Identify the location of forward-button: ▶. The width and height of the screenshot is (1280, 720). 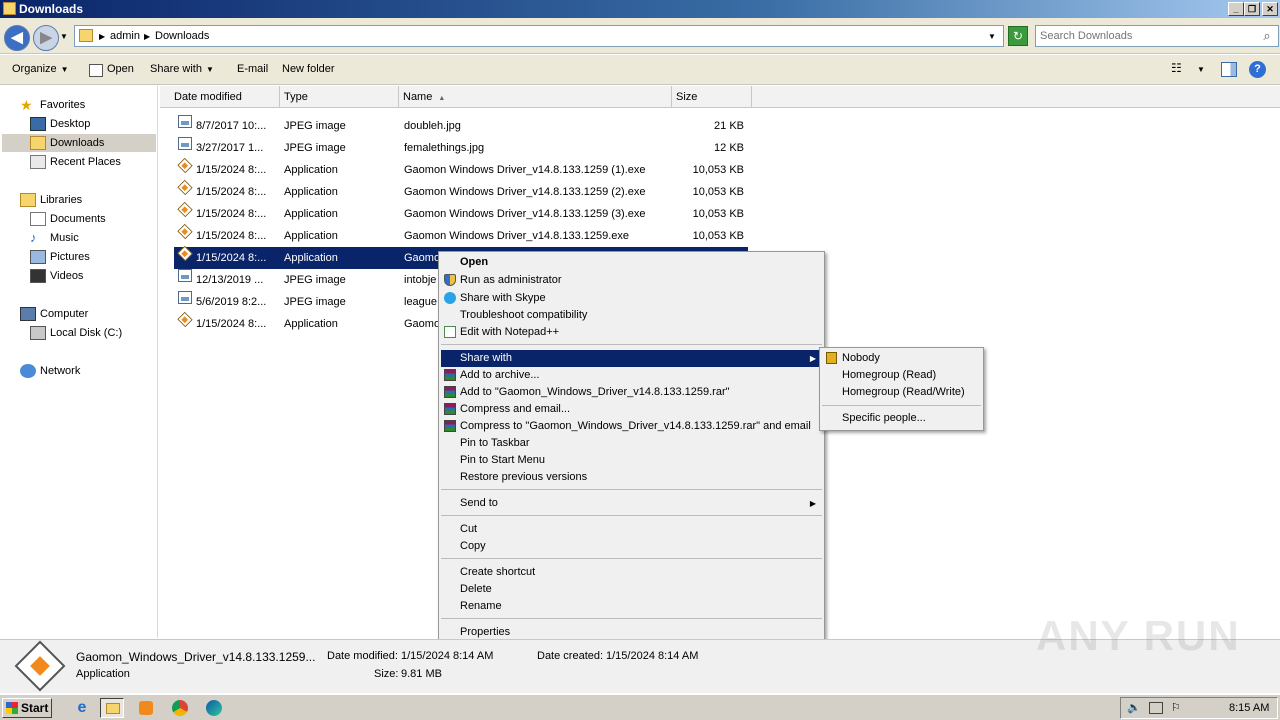
(46, 38).